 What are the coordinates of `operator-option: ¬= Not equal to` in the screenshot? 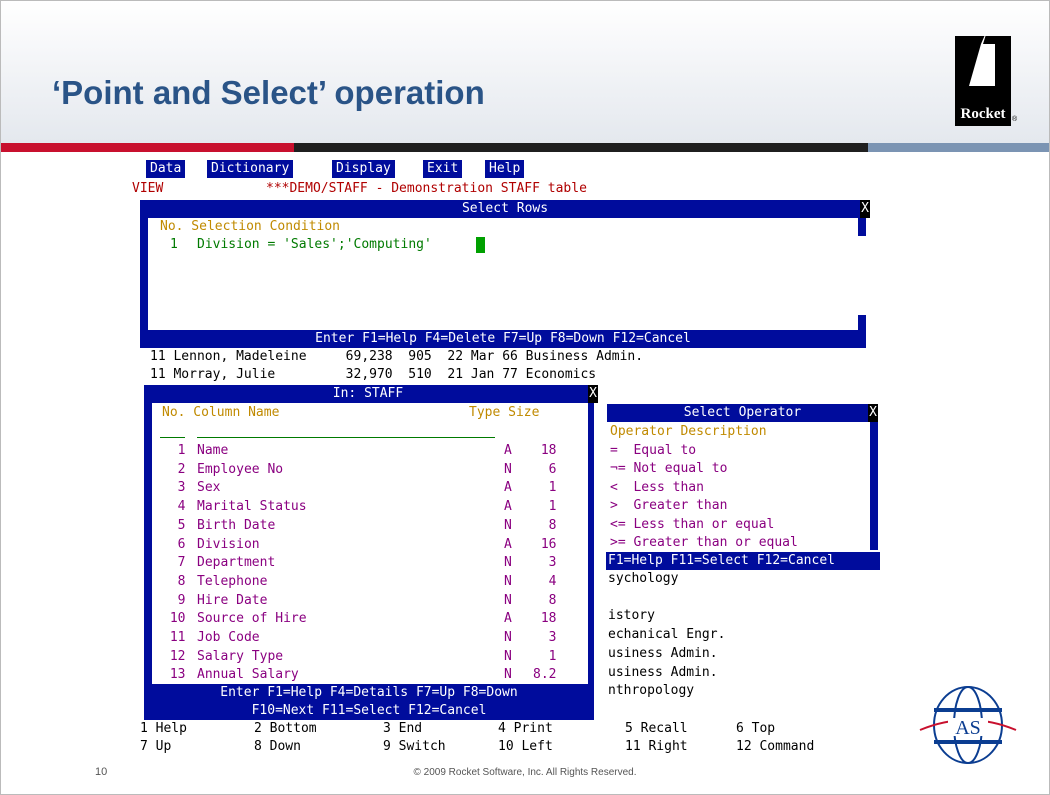 It's located at (668, 469).